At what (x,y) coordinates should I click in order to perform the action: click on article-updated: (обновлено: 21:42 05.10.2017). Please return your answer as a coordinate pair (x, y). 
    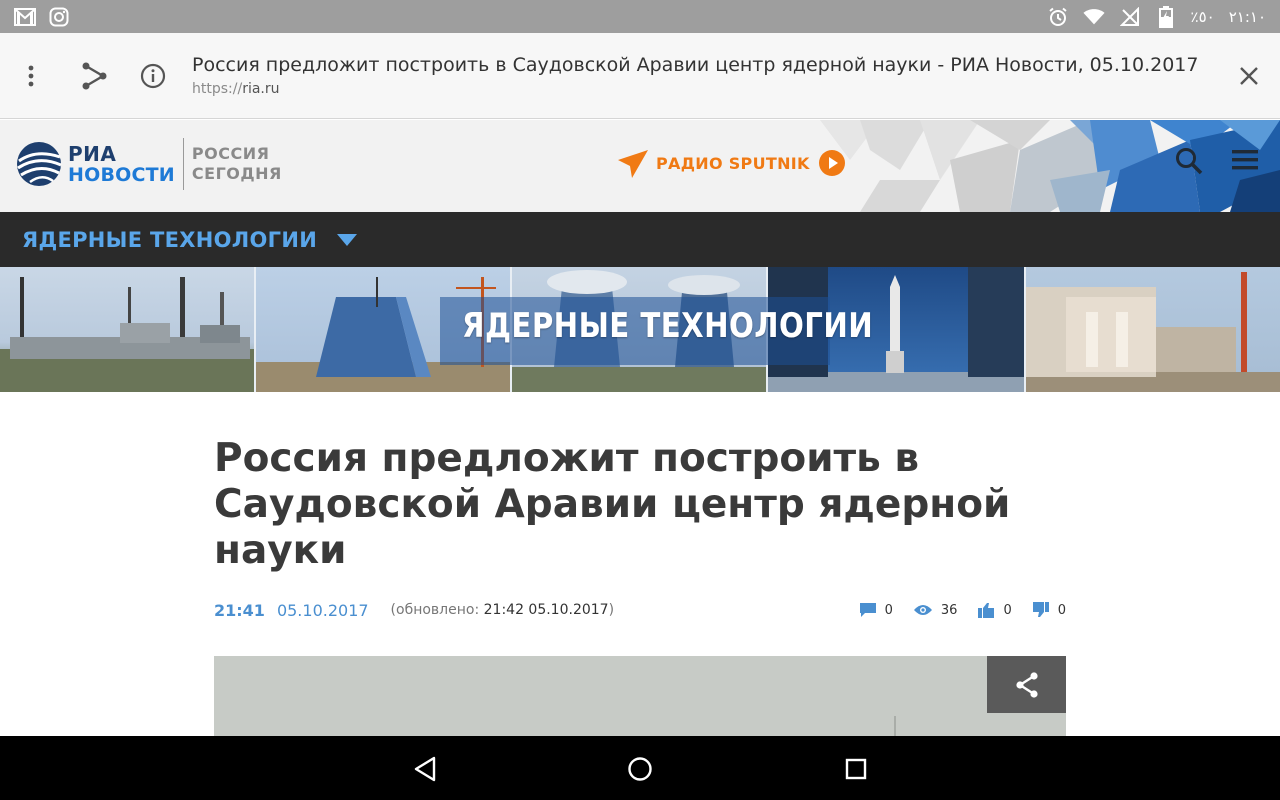
    Looking at the image, I should click on (503, 610).